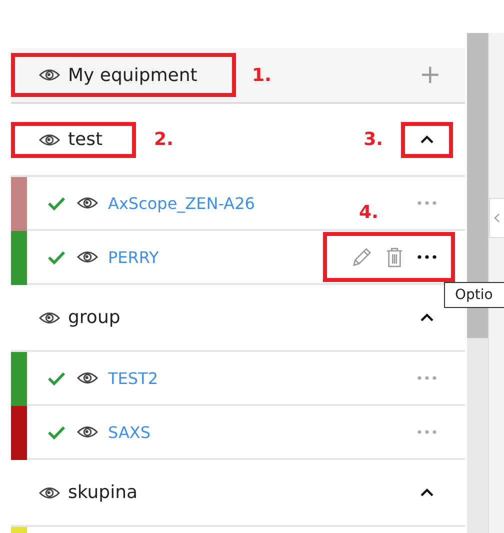 Image resolution: width=504 pixels, height=533 pixels. What do you see at coordinates (181, 203) in the screenshot?
I see `equipment-link: AxScope_ZEN-A26` at bounding box center [181, 203].